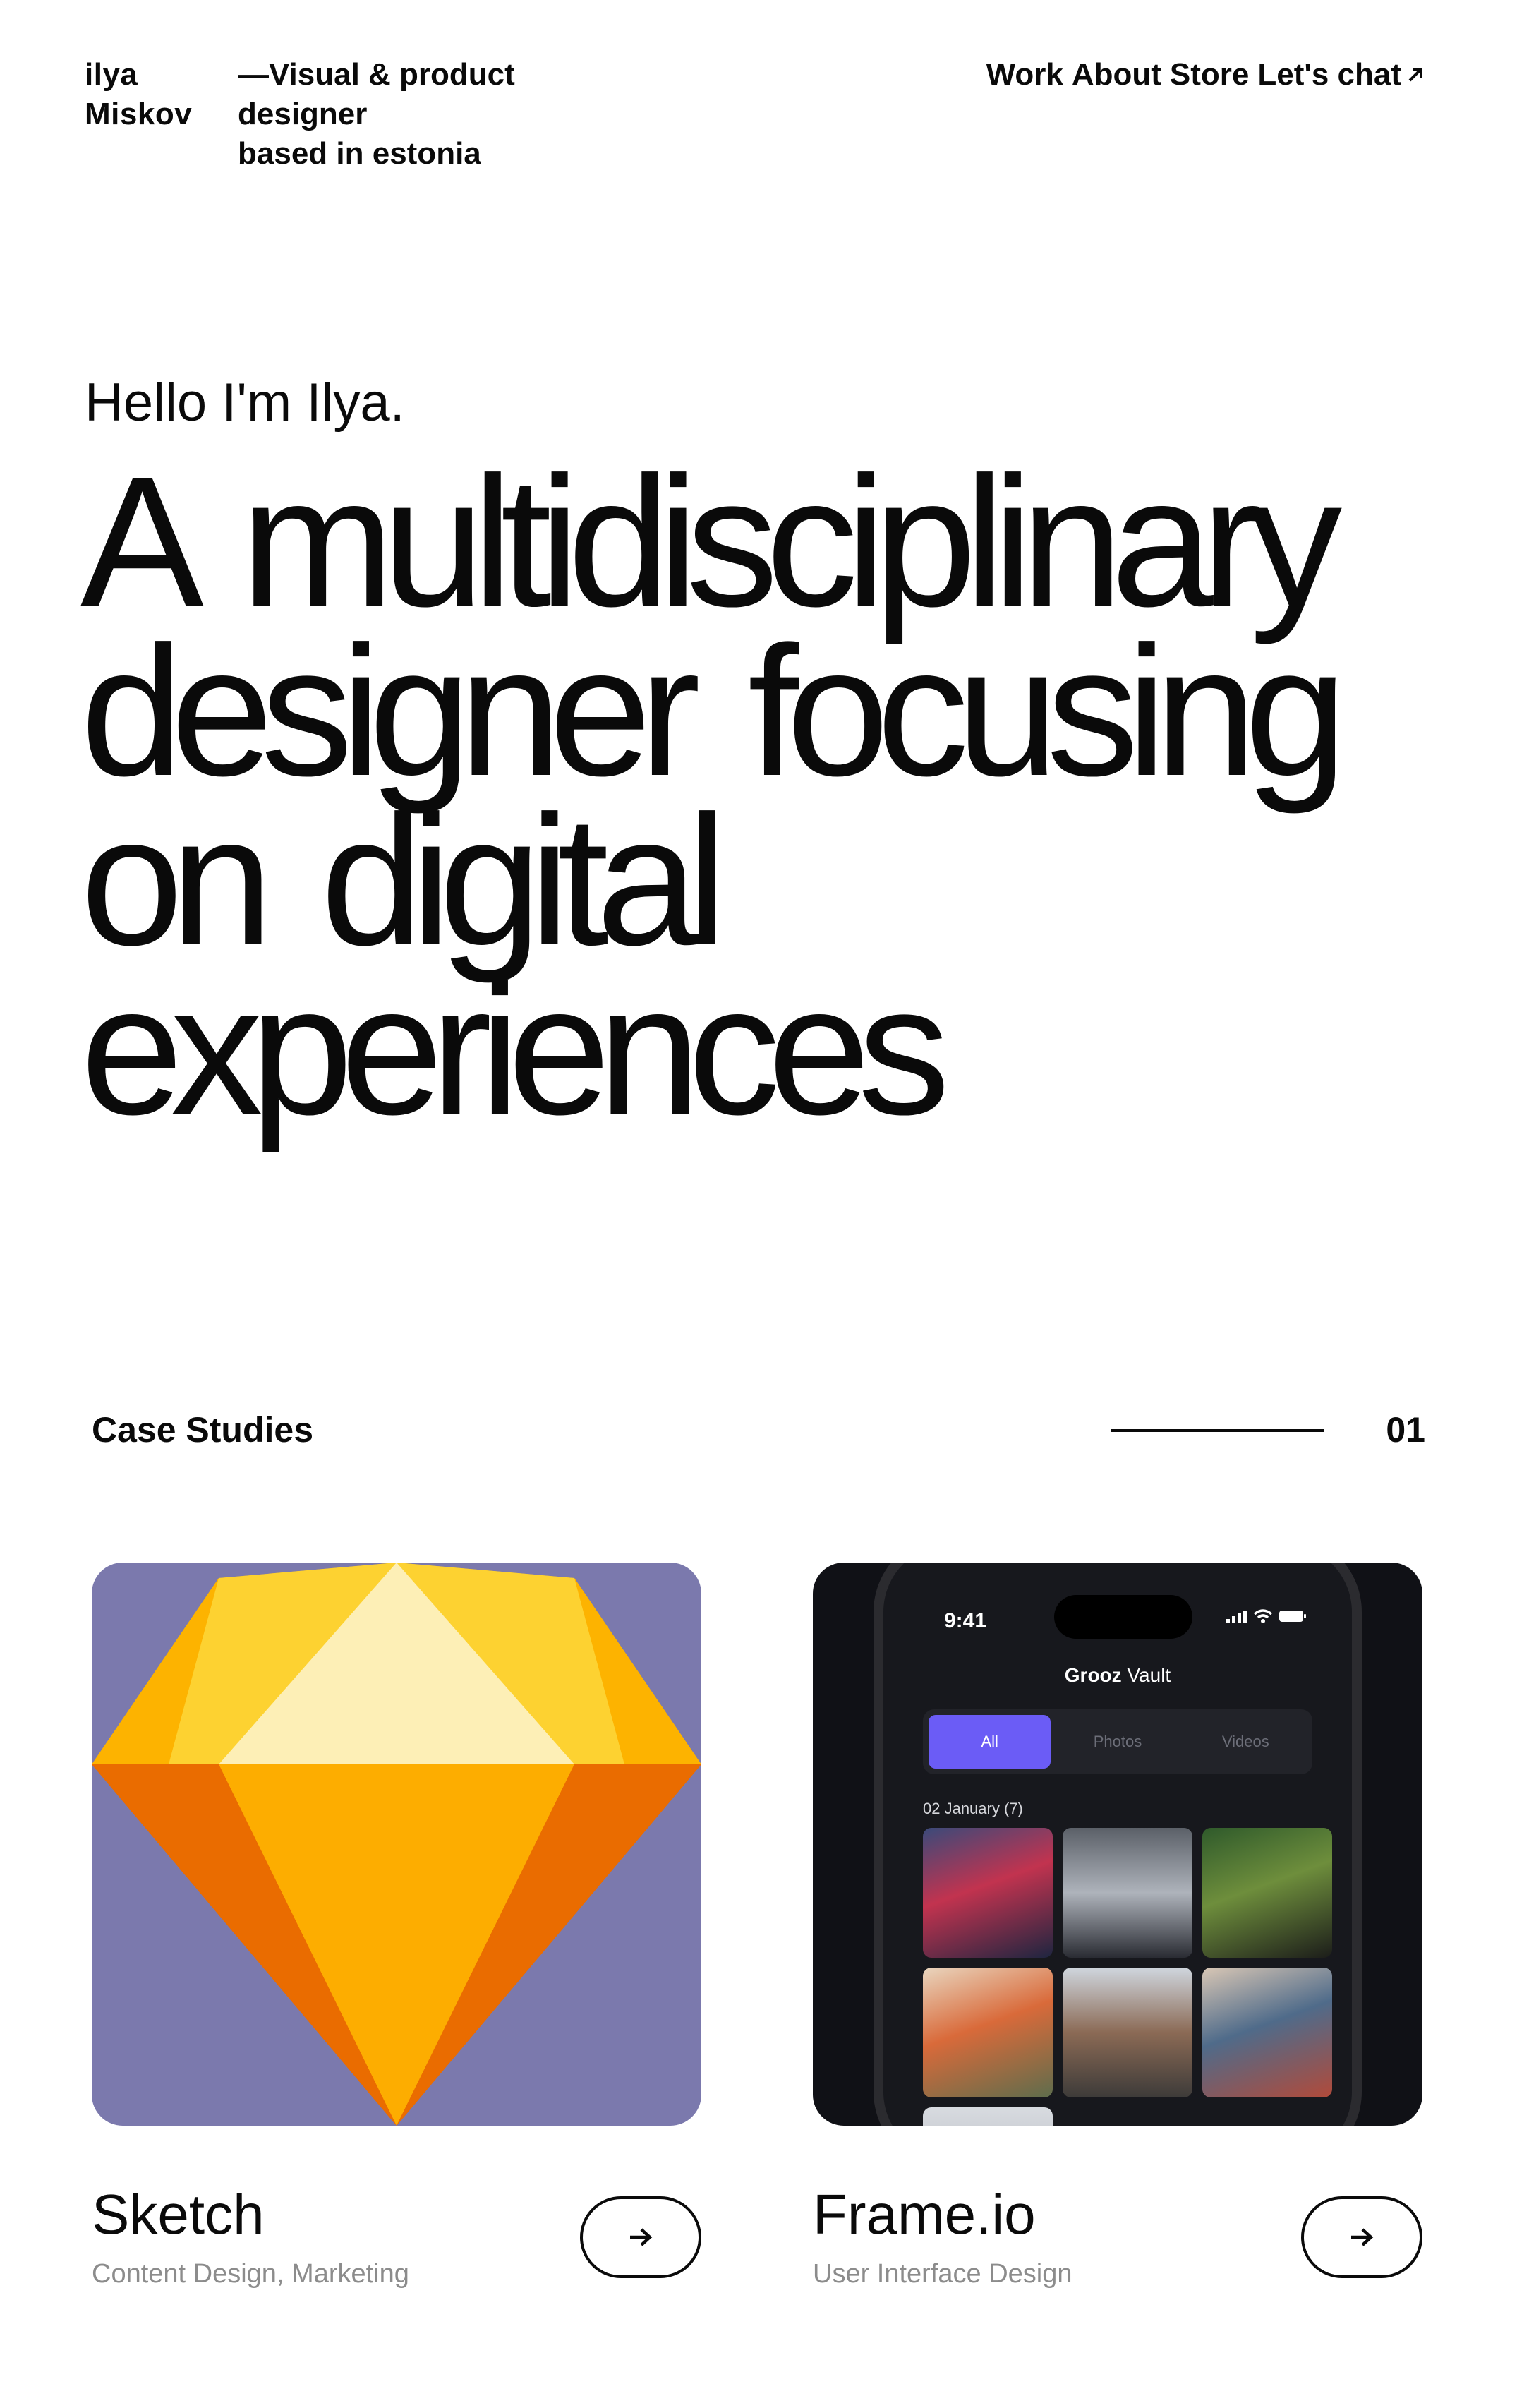 The width and height of the screenshot is (1517, 2408). I want to click on nav-link-chat: Let's chat, so click(1341, 75).